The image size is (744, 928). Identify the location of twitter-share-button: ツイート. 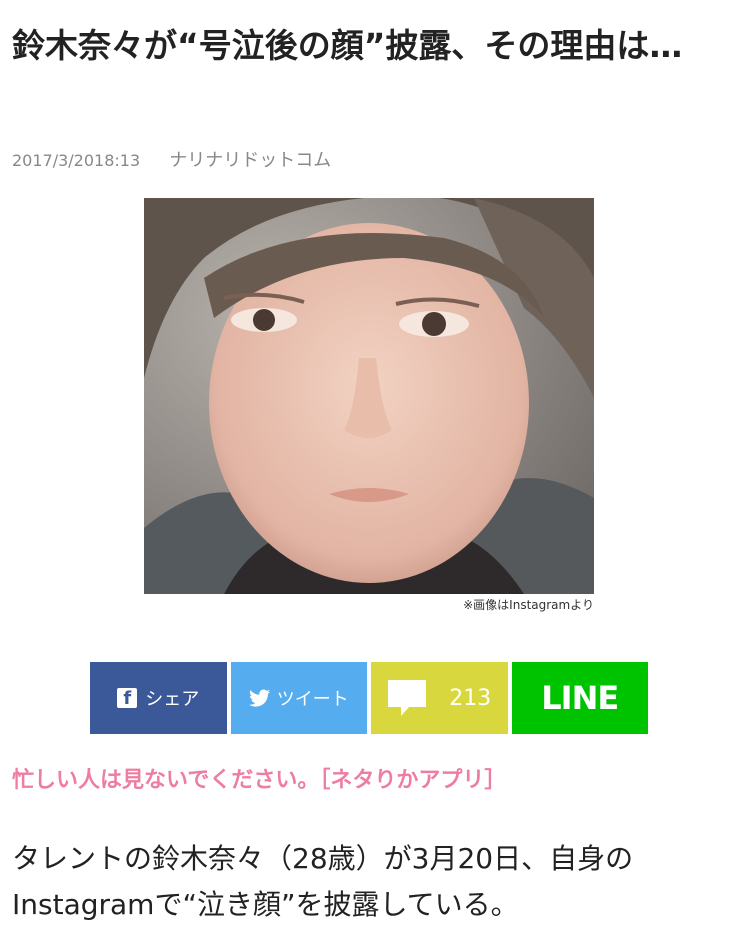
(298, 698).